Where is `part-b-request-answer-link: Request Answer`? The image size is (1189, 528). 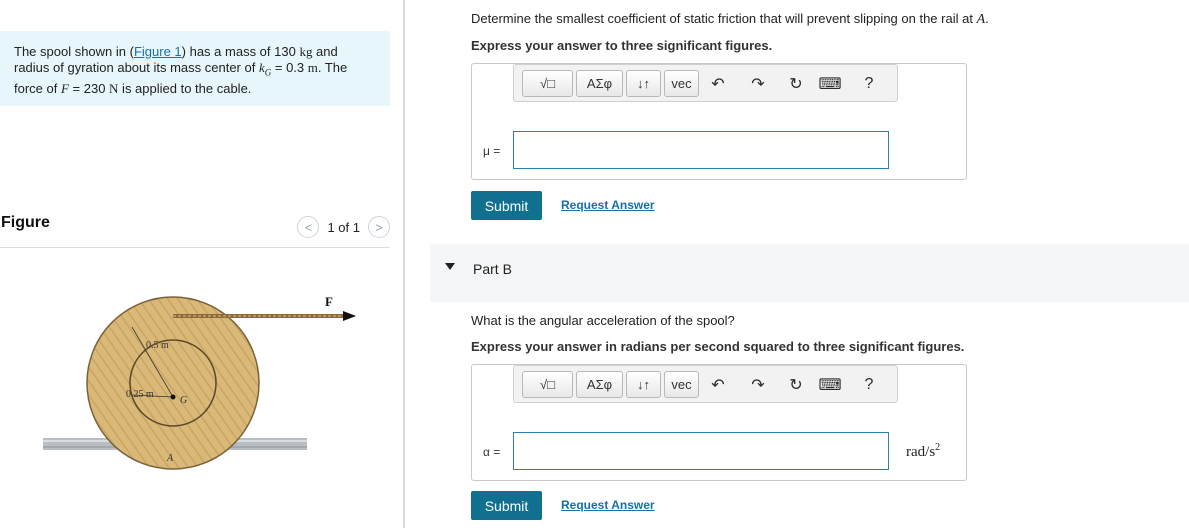 part-b-request-answer-link: Request Answer is located at coordinates (608, 505).